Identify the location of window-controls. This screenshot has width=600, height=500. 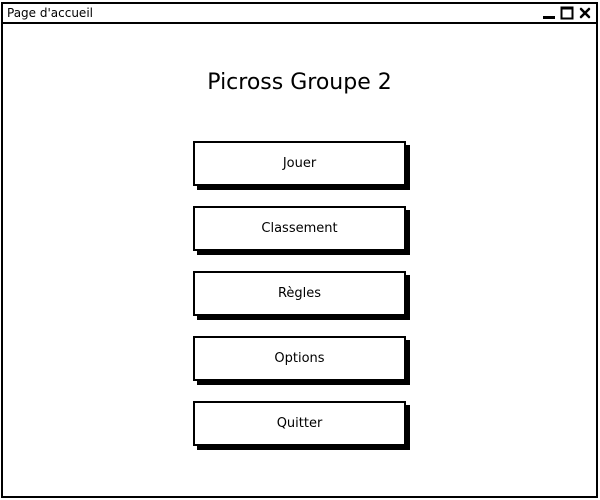
(567, 13).